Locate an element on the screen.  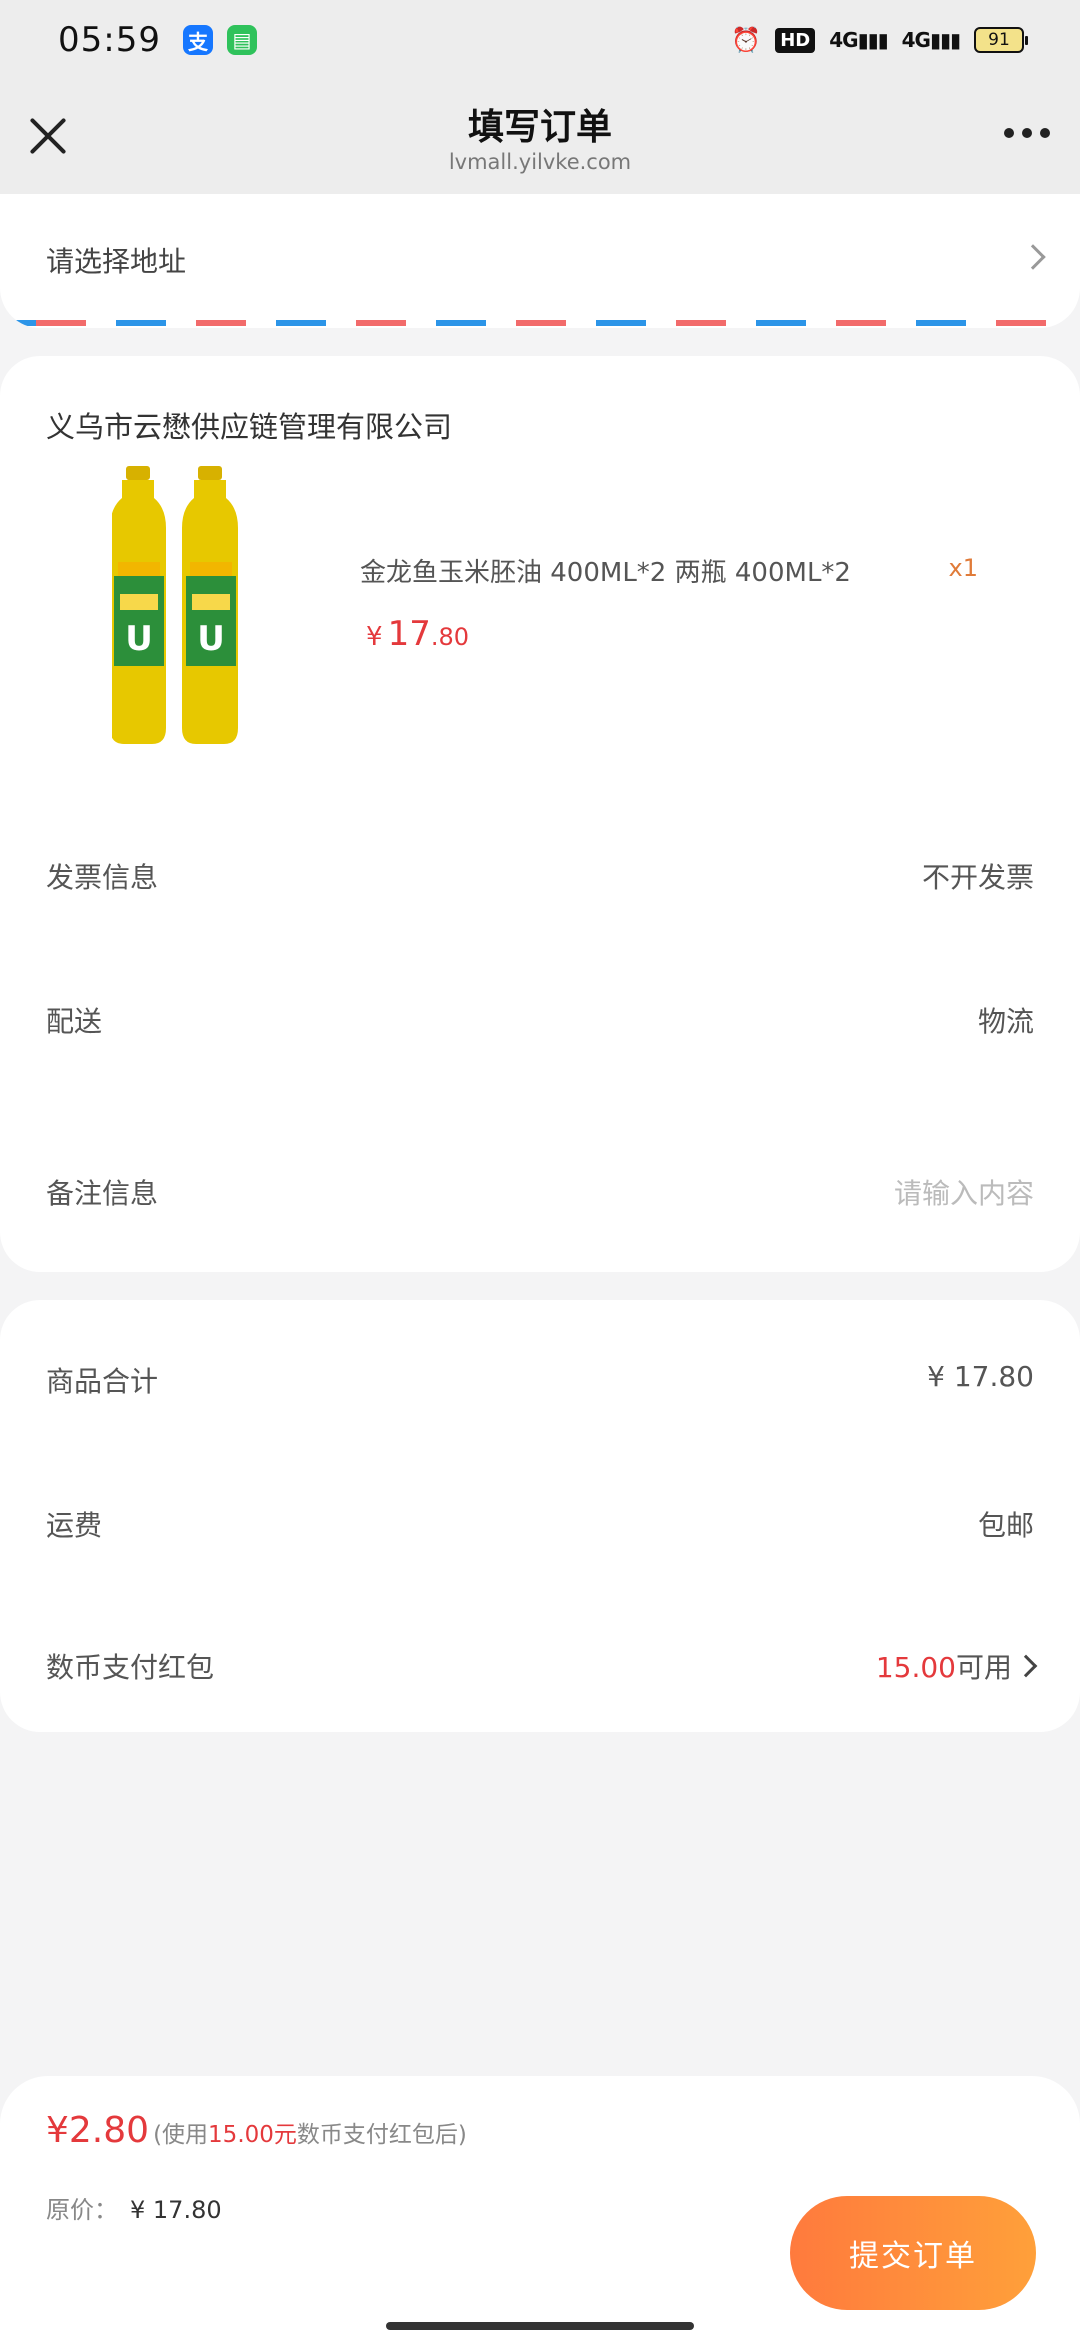
original-price: 原价： ¥ 17.80 is located at coordinates (134, 2207).